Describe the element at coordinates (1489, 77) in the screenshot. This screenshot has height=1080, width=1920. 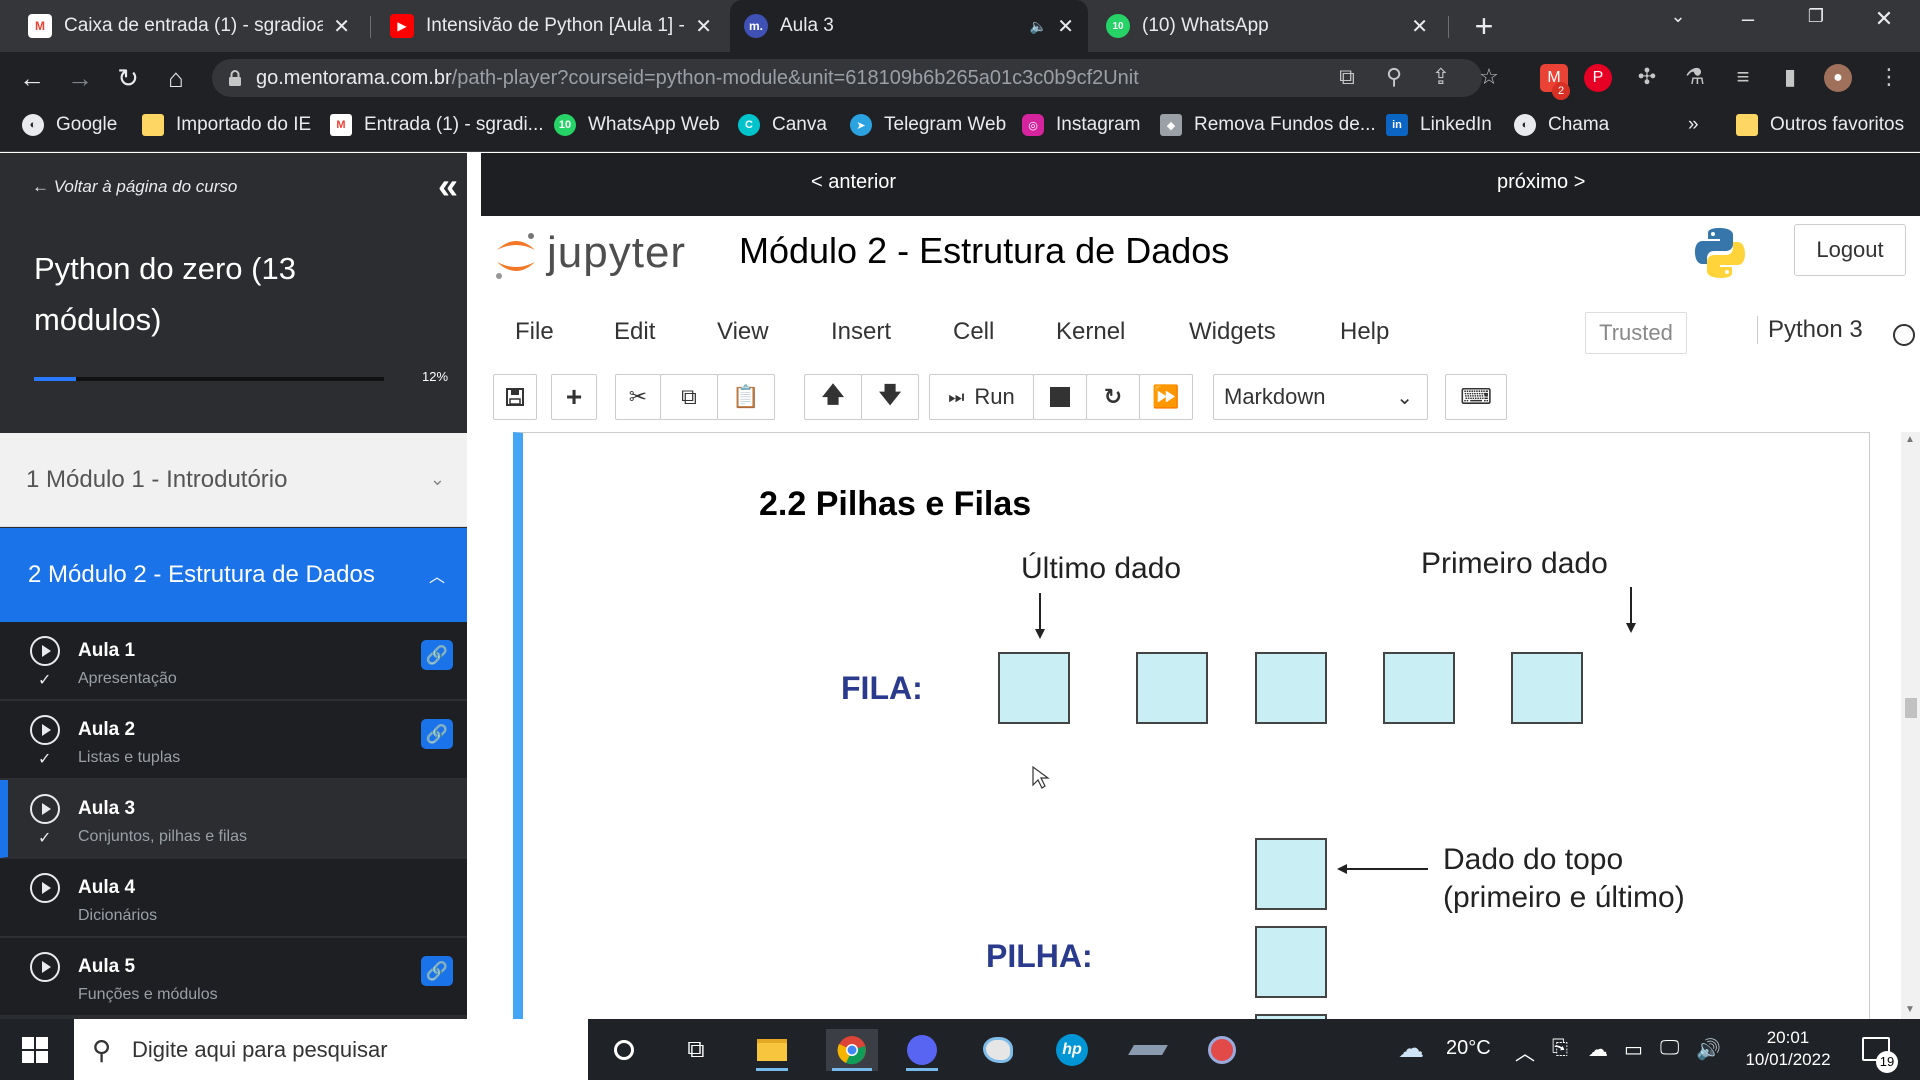
I see `star-bookmark-icon: ☆` at that location.